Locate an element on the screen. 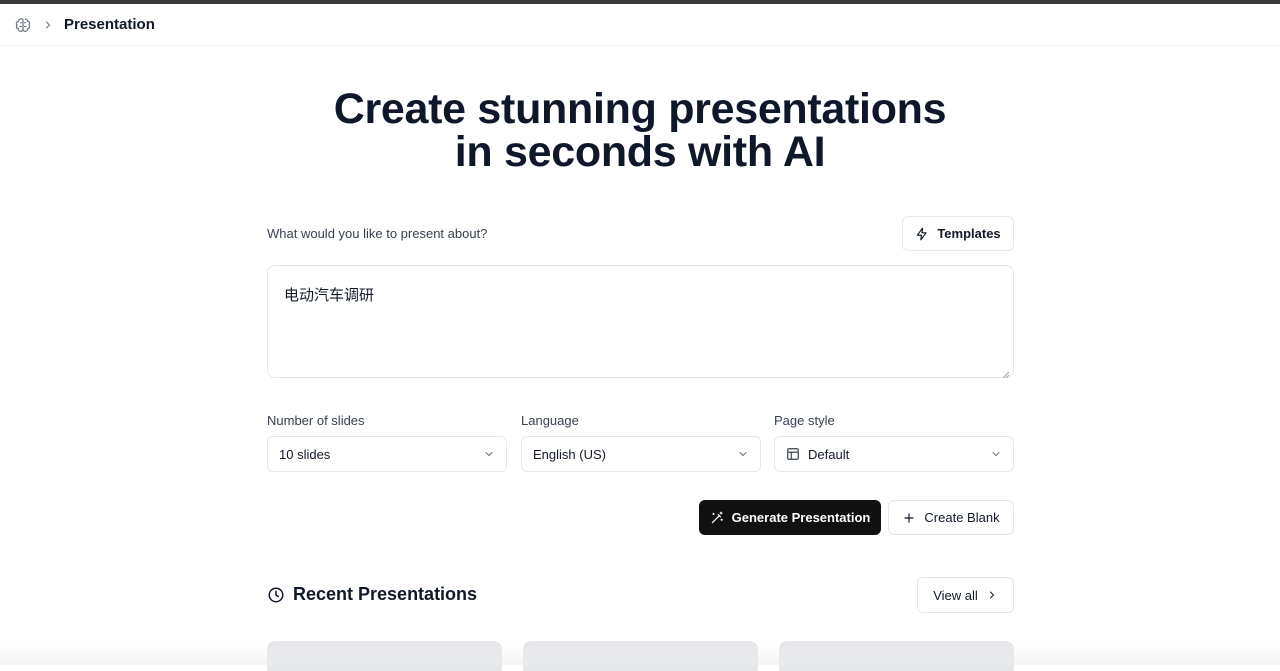 Image resolution: width=1280 pixels, height=671 pixels. bottom-shadow is located at coordinates (640, 655).